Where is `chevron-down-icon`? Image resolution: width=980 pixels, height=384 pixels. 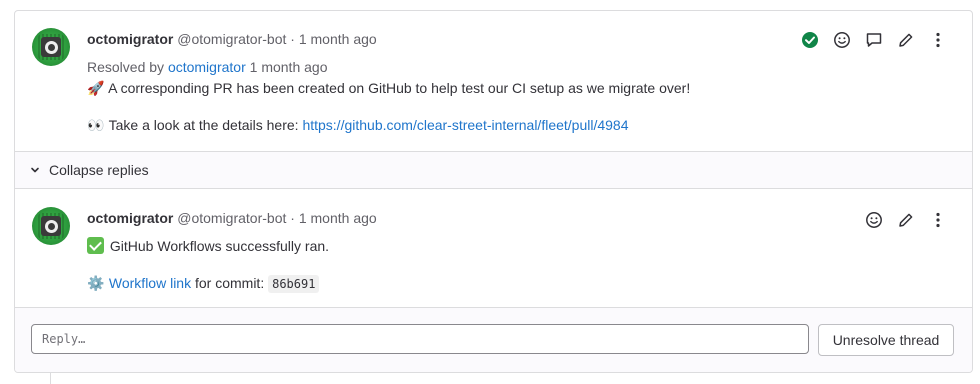
chevron-down-icon is located at coordinates (35, 170).